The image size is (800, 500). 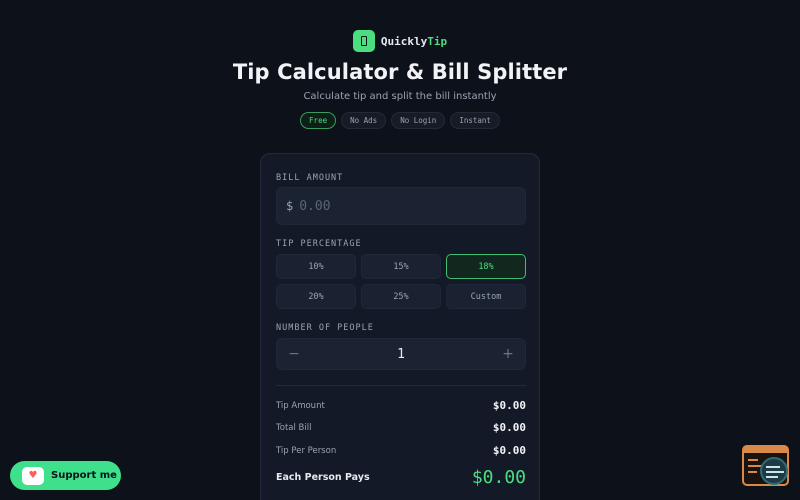 I want to click on currency-symbol: $, so click(x=290, y=206).